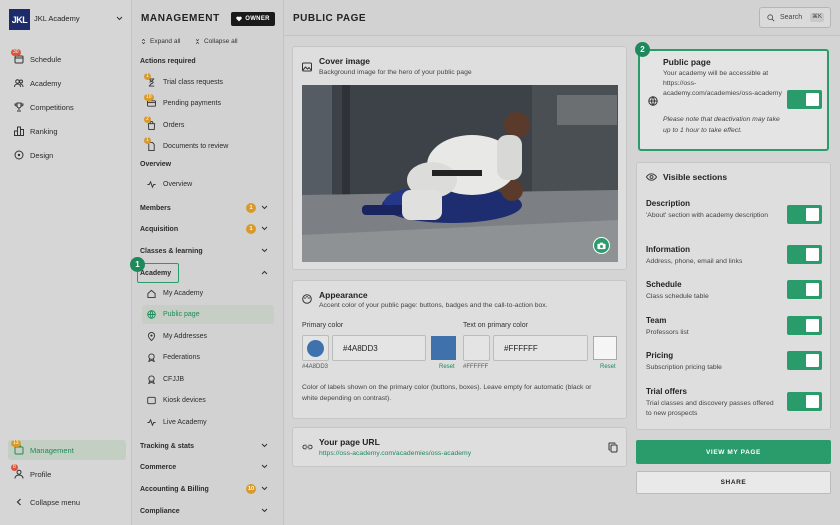 This screenshot has height=525, width=840. What do you see at coordinates (208, 314) in the screenshot?
I see `academy-item-public-page: Public page` at bounding box center [208, 314].